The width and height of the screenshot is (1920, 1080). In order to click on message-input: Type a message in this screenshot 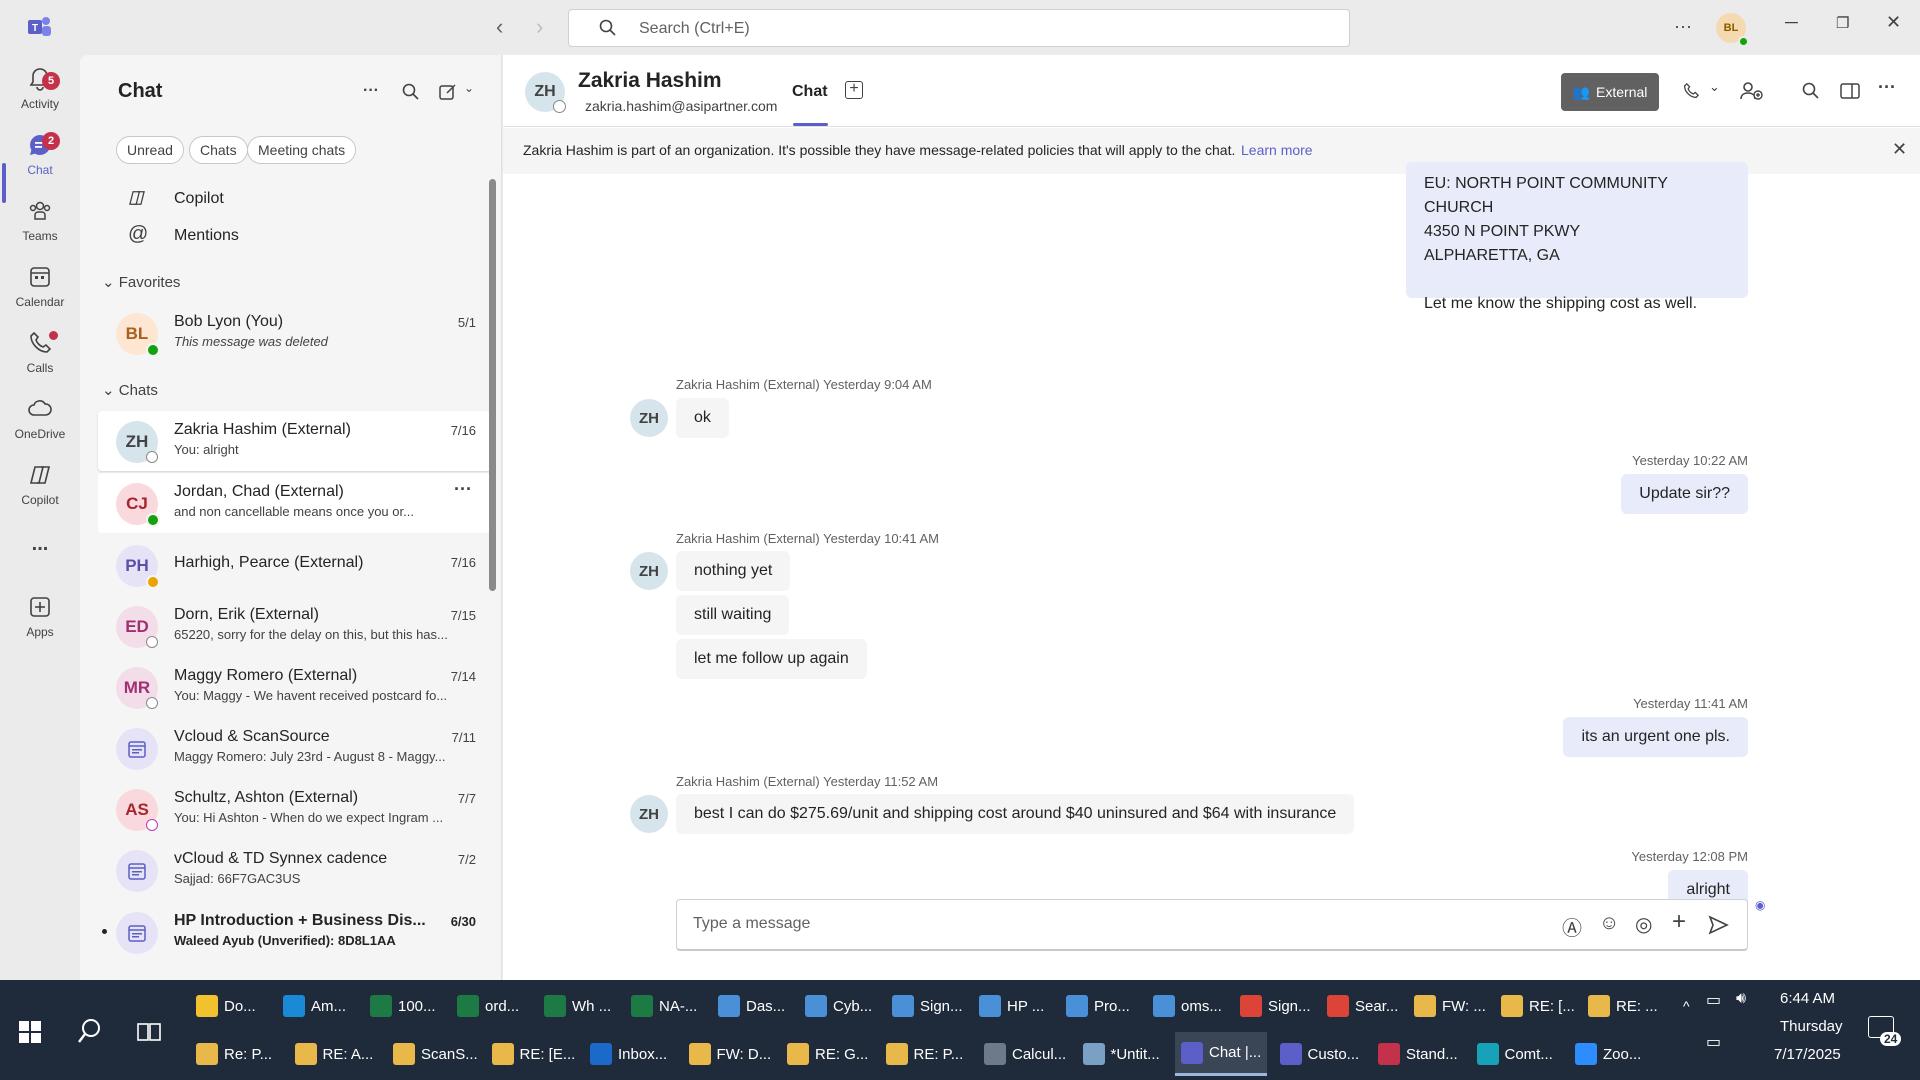, I will do `click(751, 924)`.